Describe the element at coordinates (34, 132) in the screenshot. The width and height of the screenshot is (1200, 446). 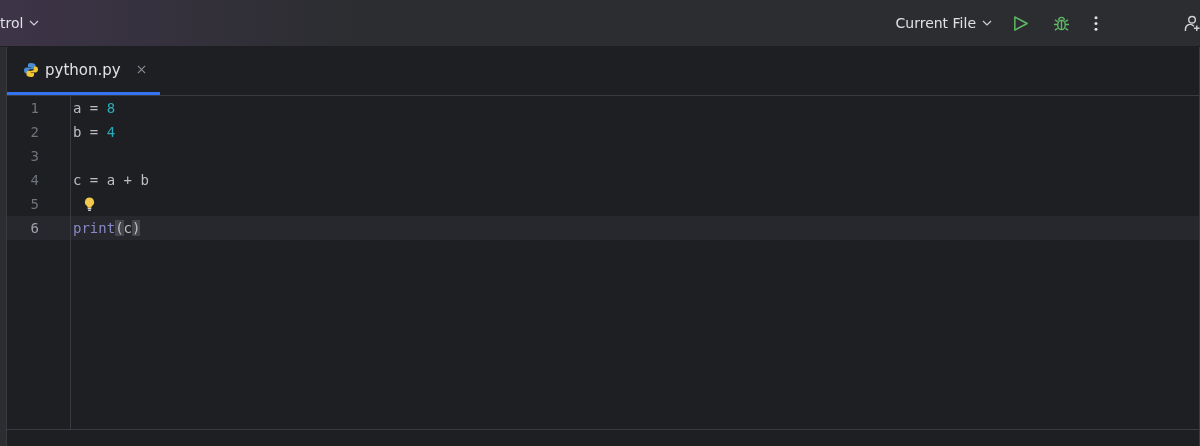
I see `line-number: 2` at that location.